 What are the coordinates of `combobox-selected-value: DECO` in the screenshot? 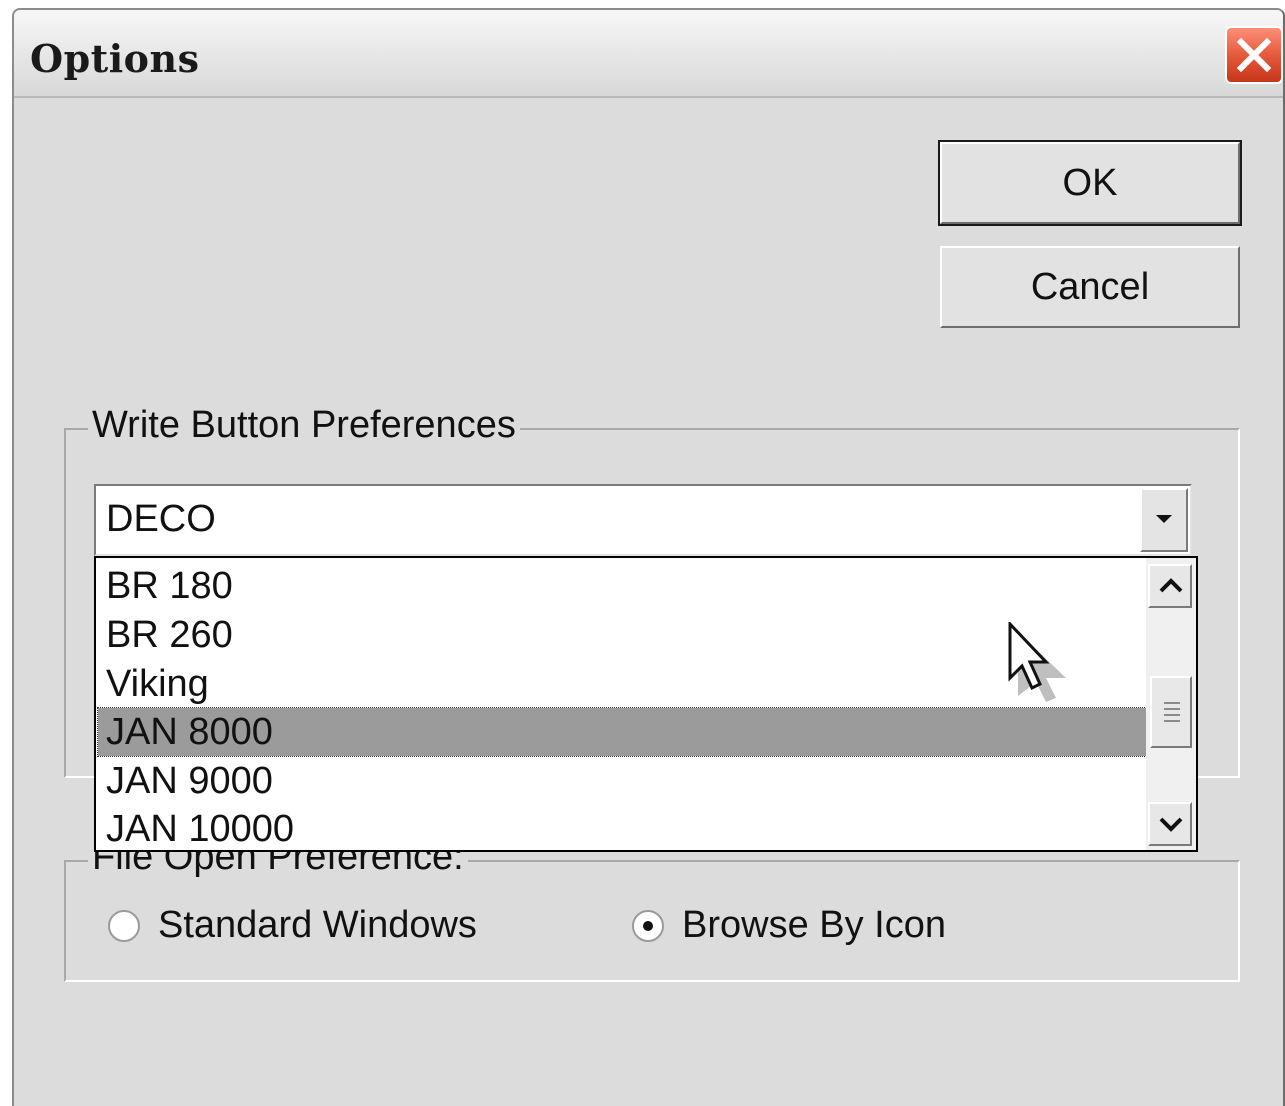 It's located at (161, 519).